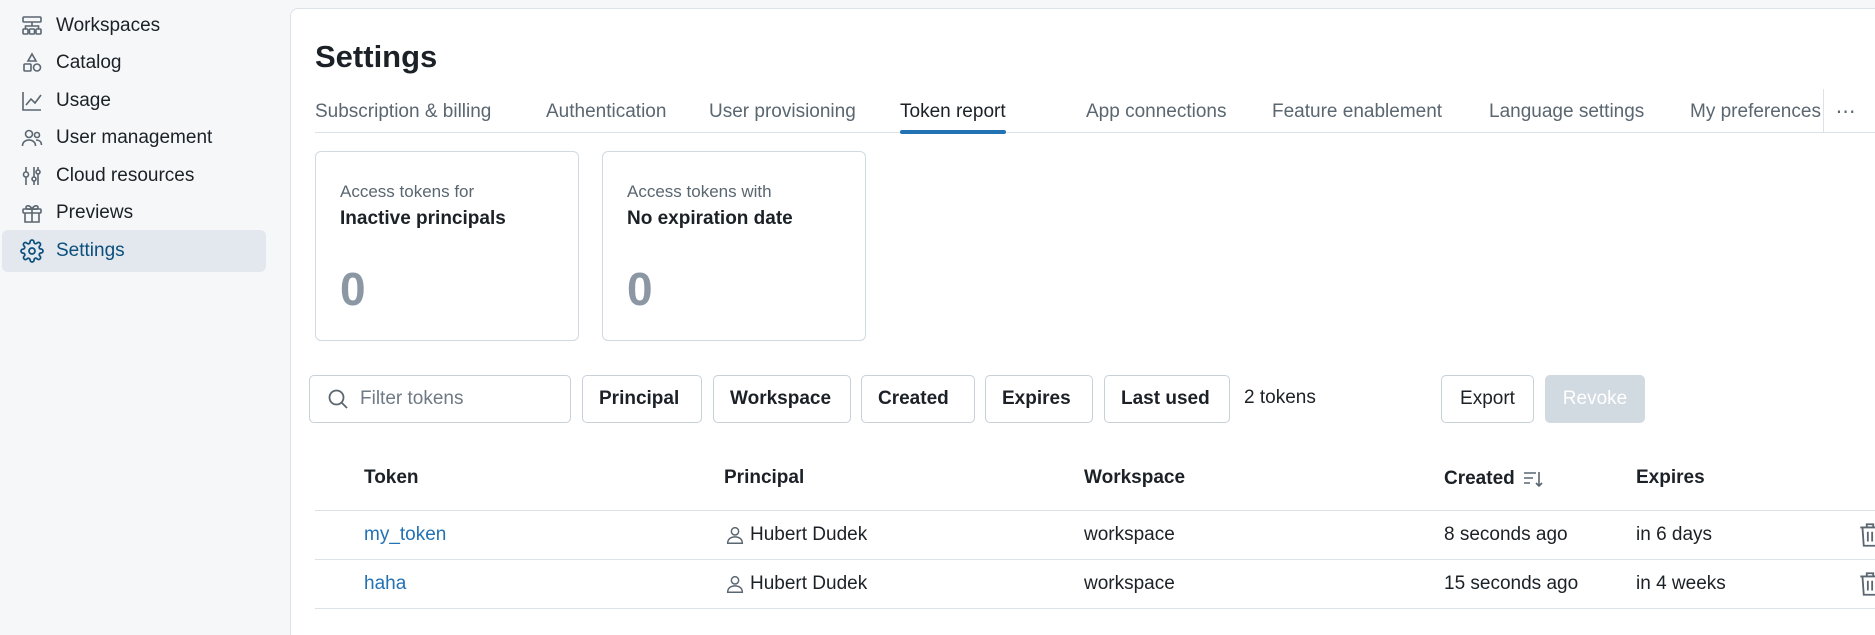  I want to click on tab-authentication: Authentication, so click(606, 111).